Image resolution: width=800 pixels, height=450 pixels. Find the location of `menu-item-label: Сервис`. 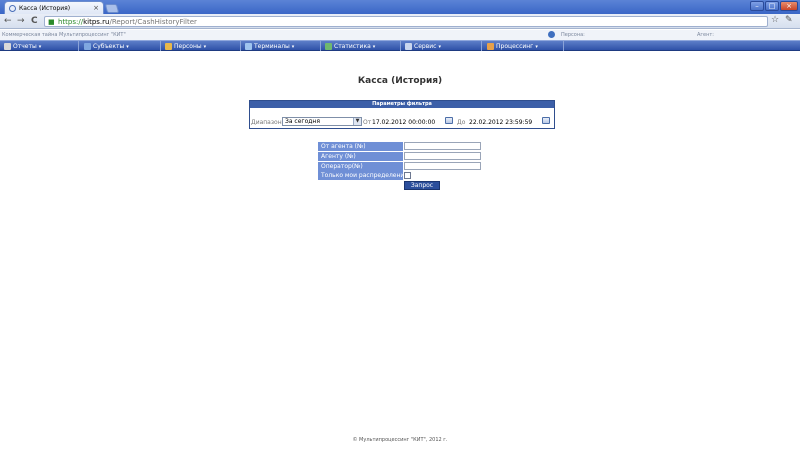

menu-item-label: Сервис is located at coordinates (425, 46).